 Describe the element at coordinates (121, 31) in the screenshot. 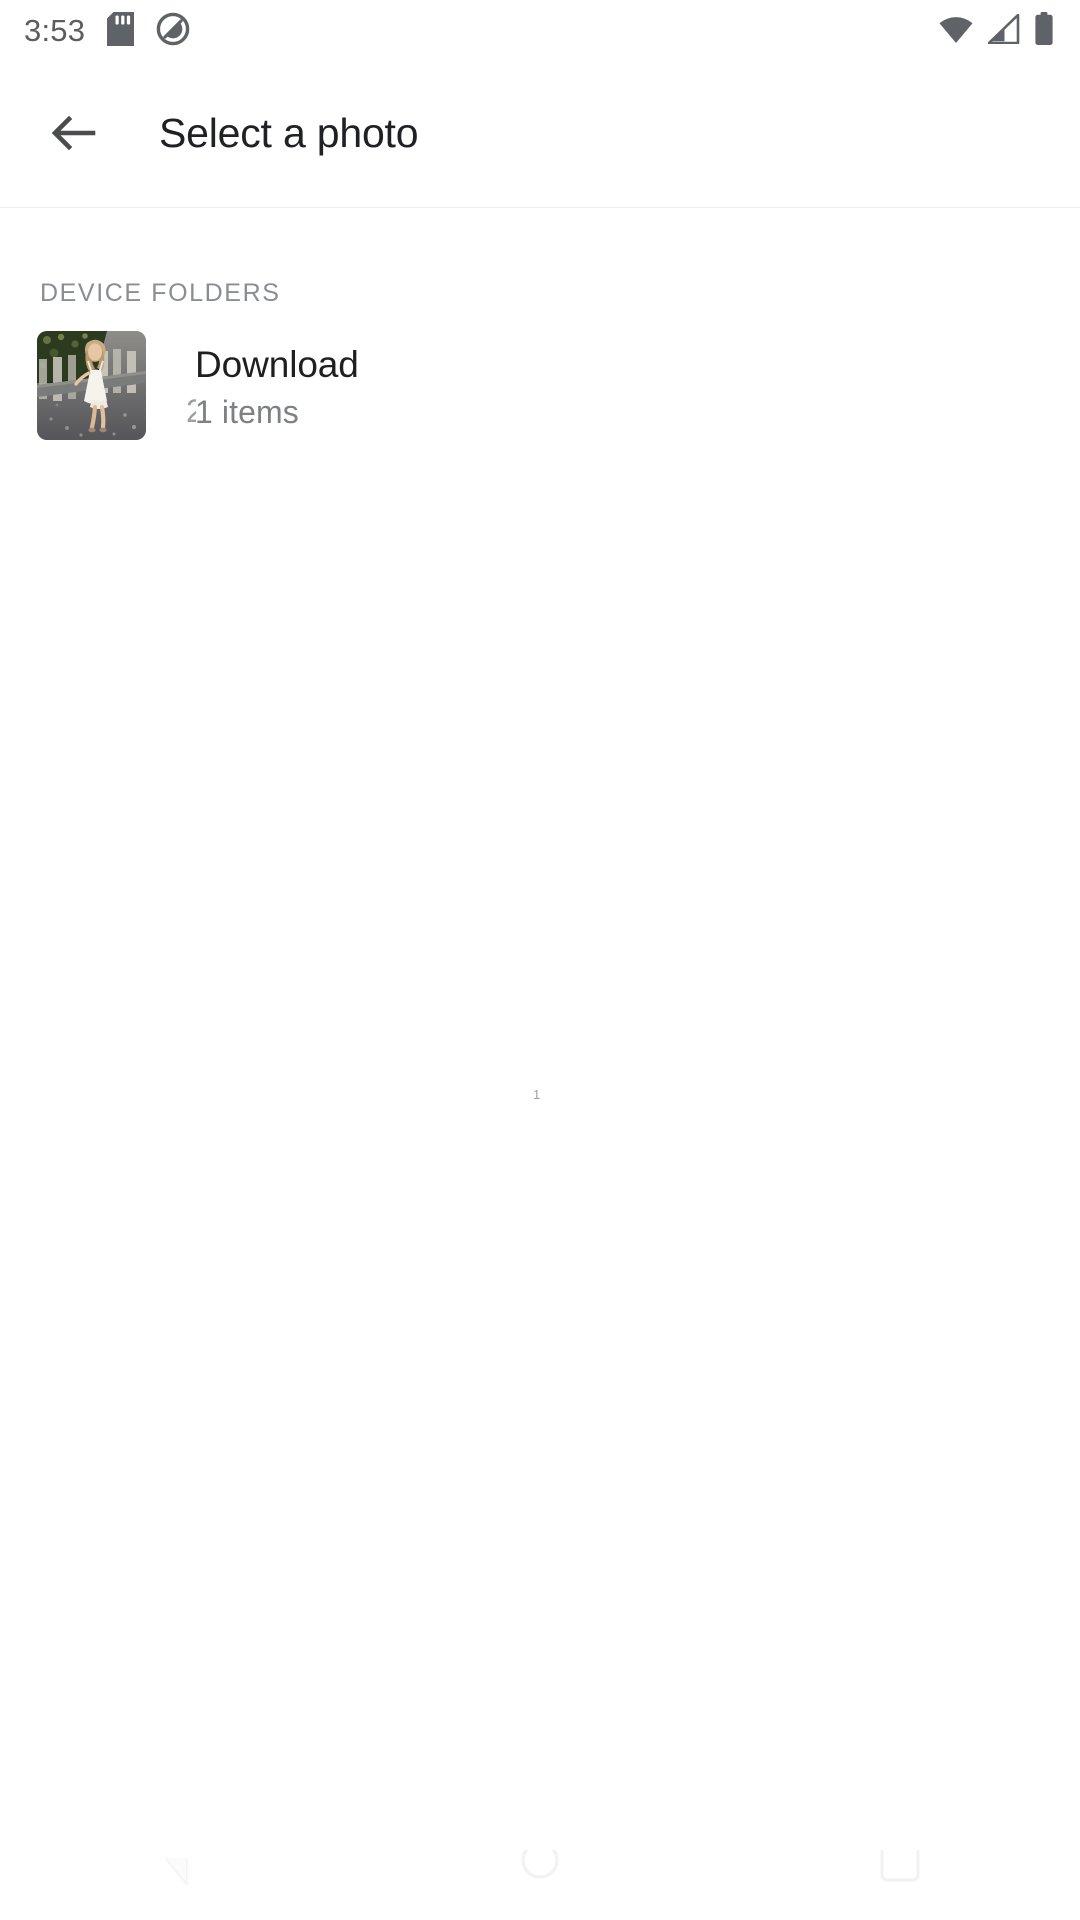

I see `sd-card-icon` at that location.